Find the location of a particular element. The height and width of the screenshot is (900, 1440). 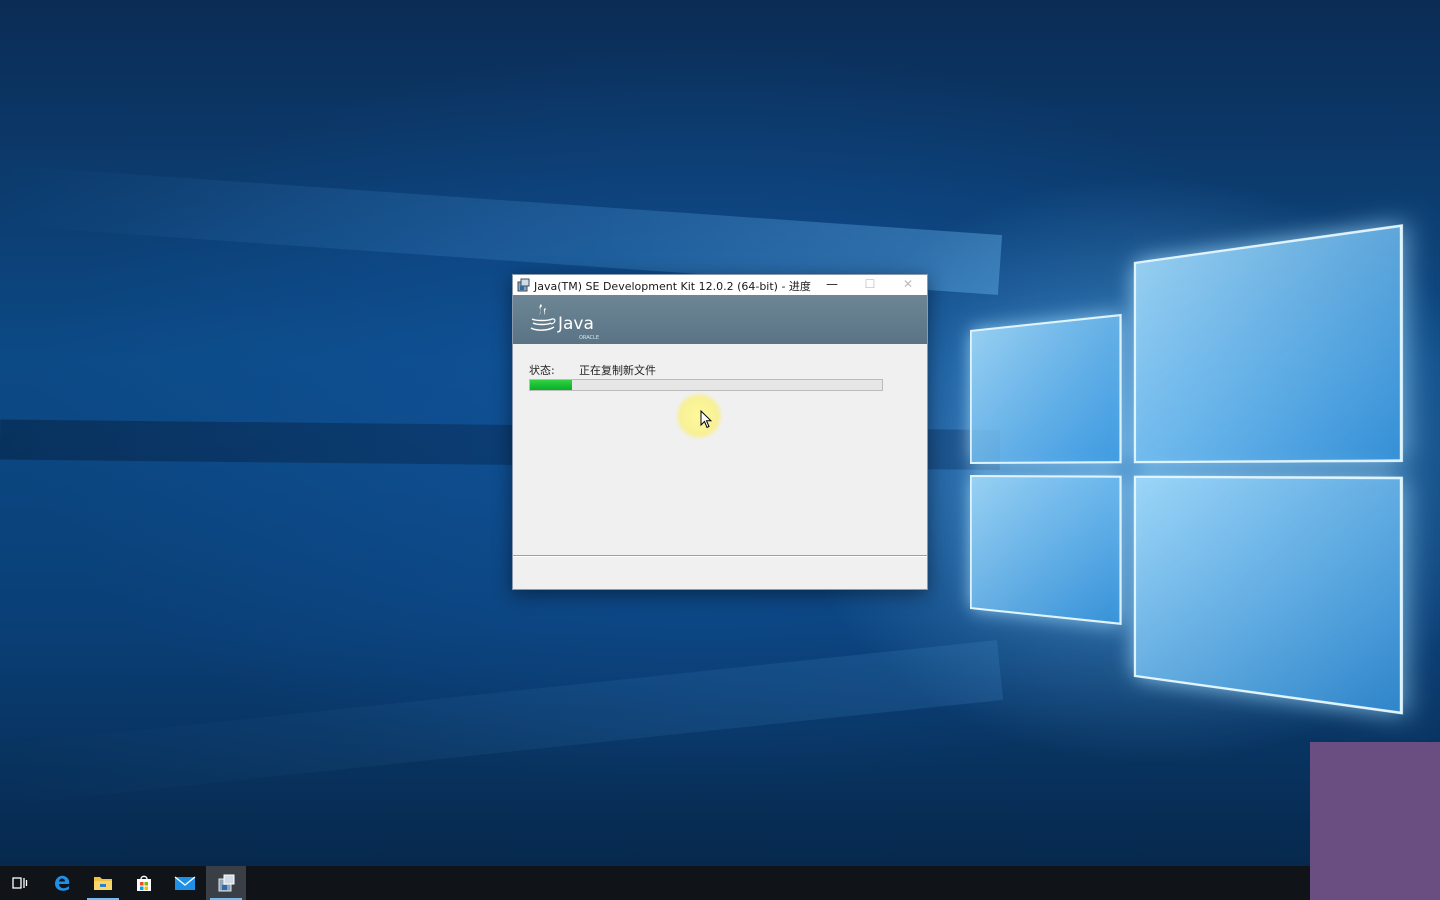

maximize-button: ☐ is located at coordinates (870, 285).